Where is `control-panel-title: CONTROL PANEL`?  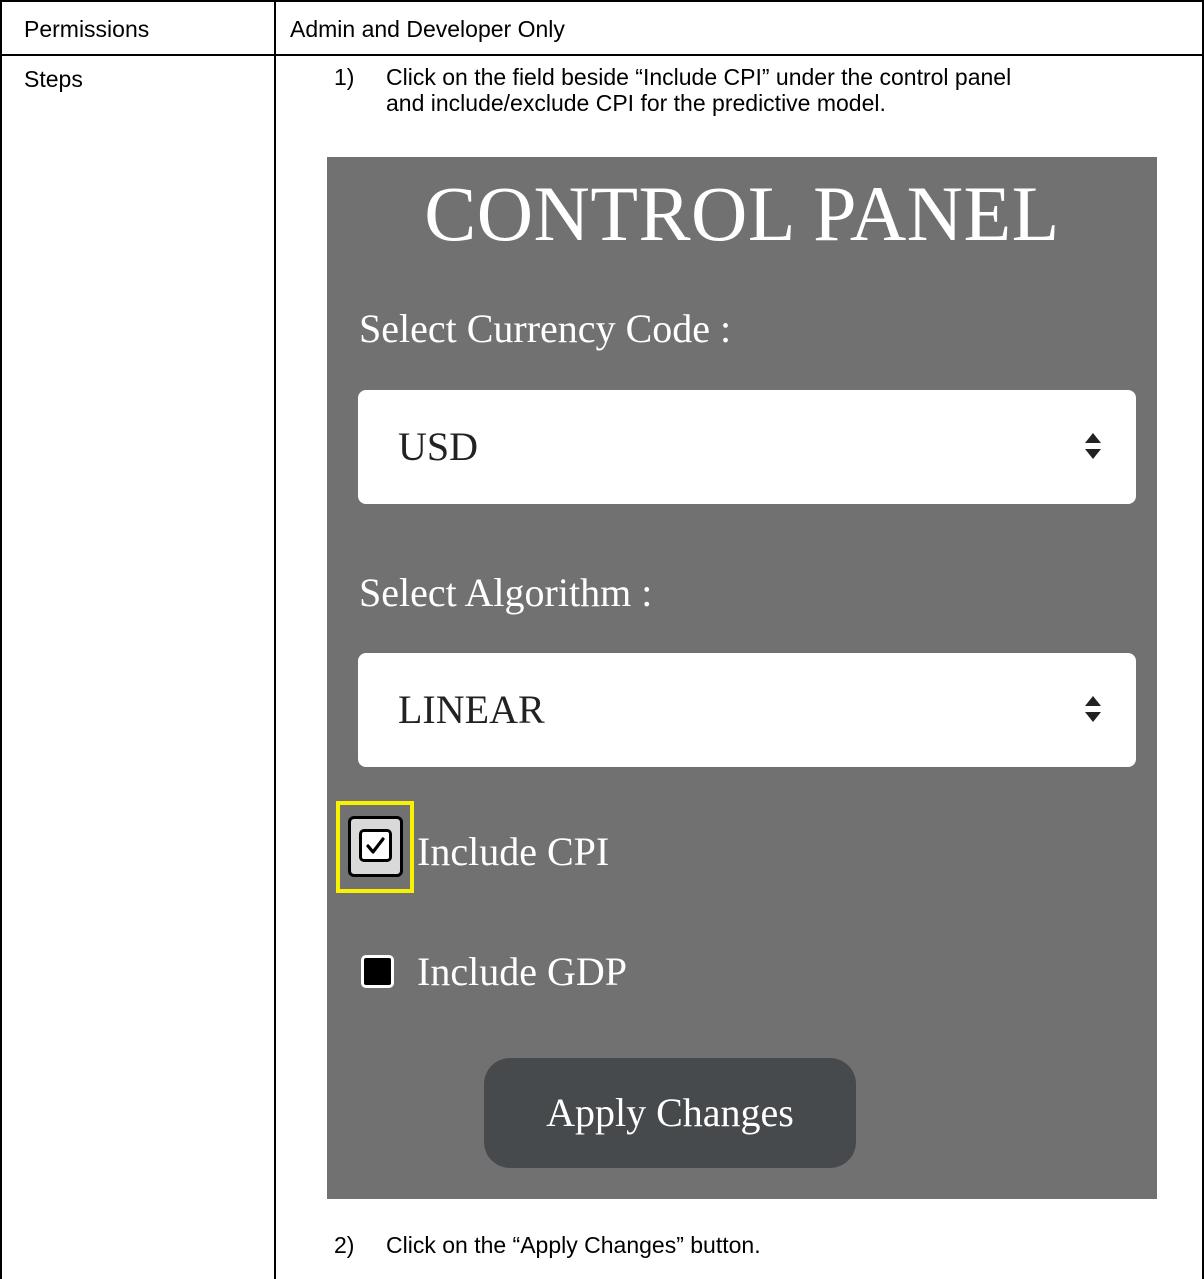
control-panel-title: CONTROL PANEL is located at coordinates (742, 213).